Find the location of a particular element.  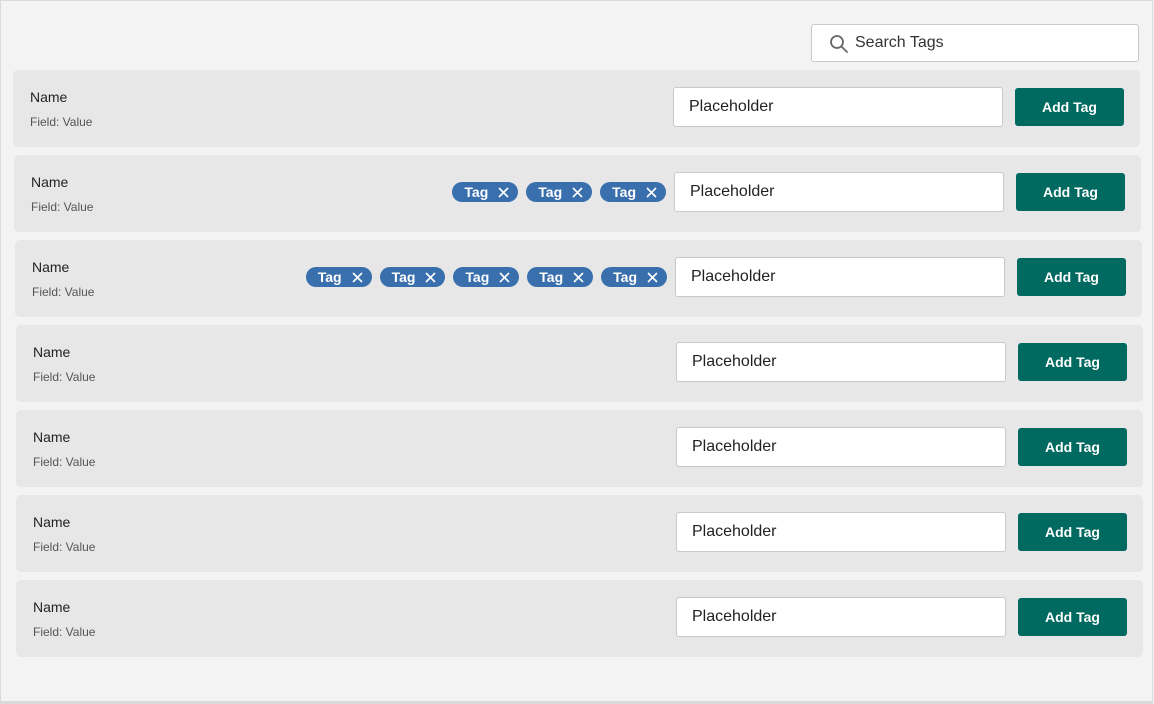

record-row: Name Field: Value Tag Tag Tag Add Tag is located at coordinates (577, 193).